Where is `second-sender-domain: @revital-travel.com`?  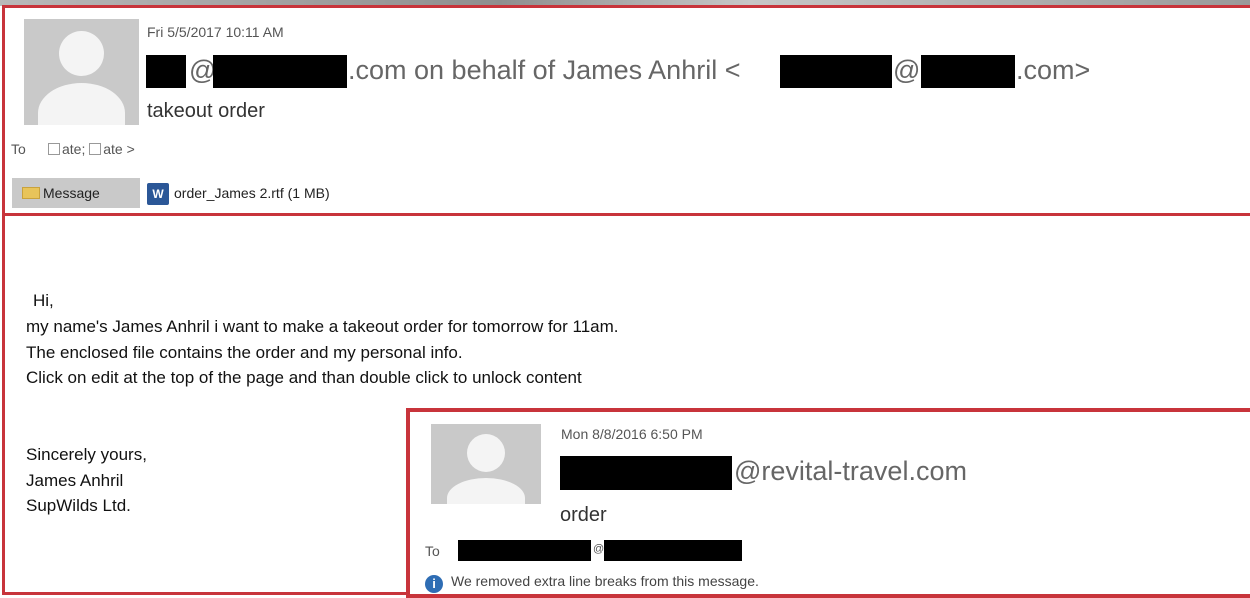
second-sender-domain: @revital-travel.com is located at coordinates (850, 471).